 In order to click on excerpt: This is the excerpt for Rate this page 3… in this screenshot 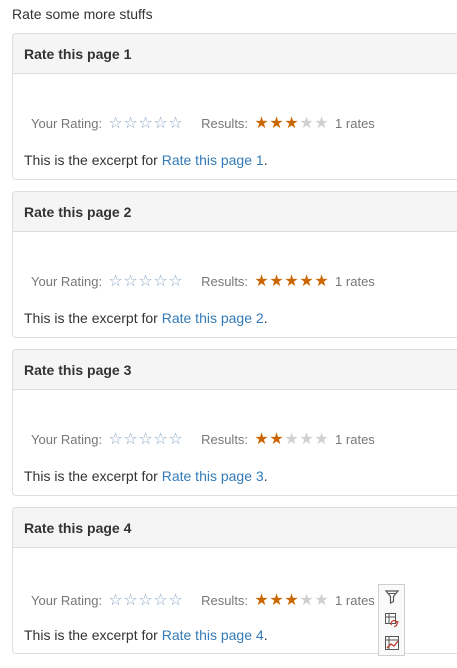, I will do `click(146, 476)`.